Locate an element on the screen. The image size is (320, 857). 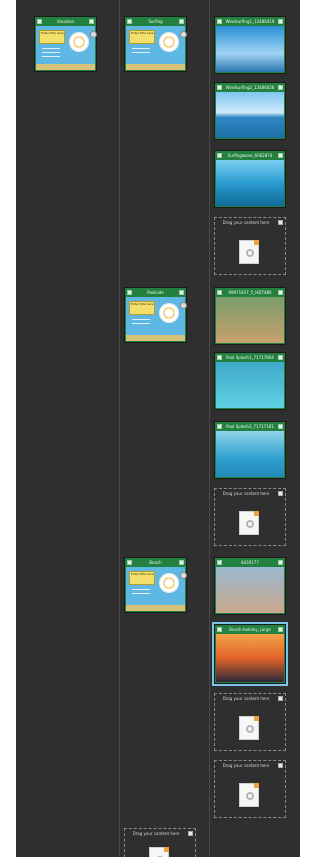
photo-title: 8430177 is located at coordinates (250, 562).